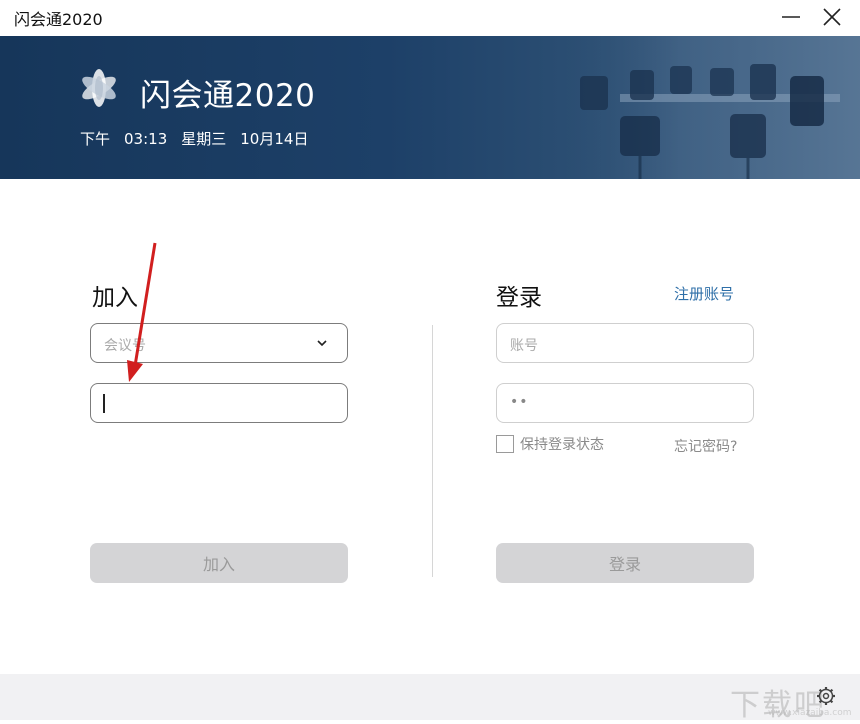  I want to click on close-button, so click(832, 17).